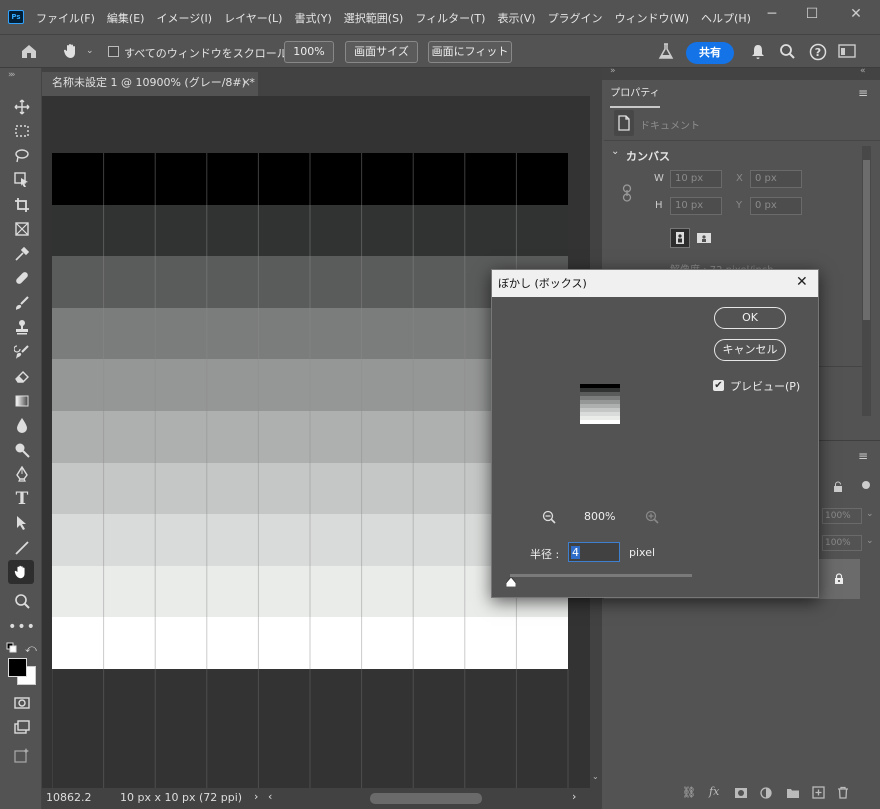 Image resolution: width=880 pixels, height=809 pixels. Describe the element at coordinates (710, 53) in the screenshot. I see `share-button: 共有` at that location.